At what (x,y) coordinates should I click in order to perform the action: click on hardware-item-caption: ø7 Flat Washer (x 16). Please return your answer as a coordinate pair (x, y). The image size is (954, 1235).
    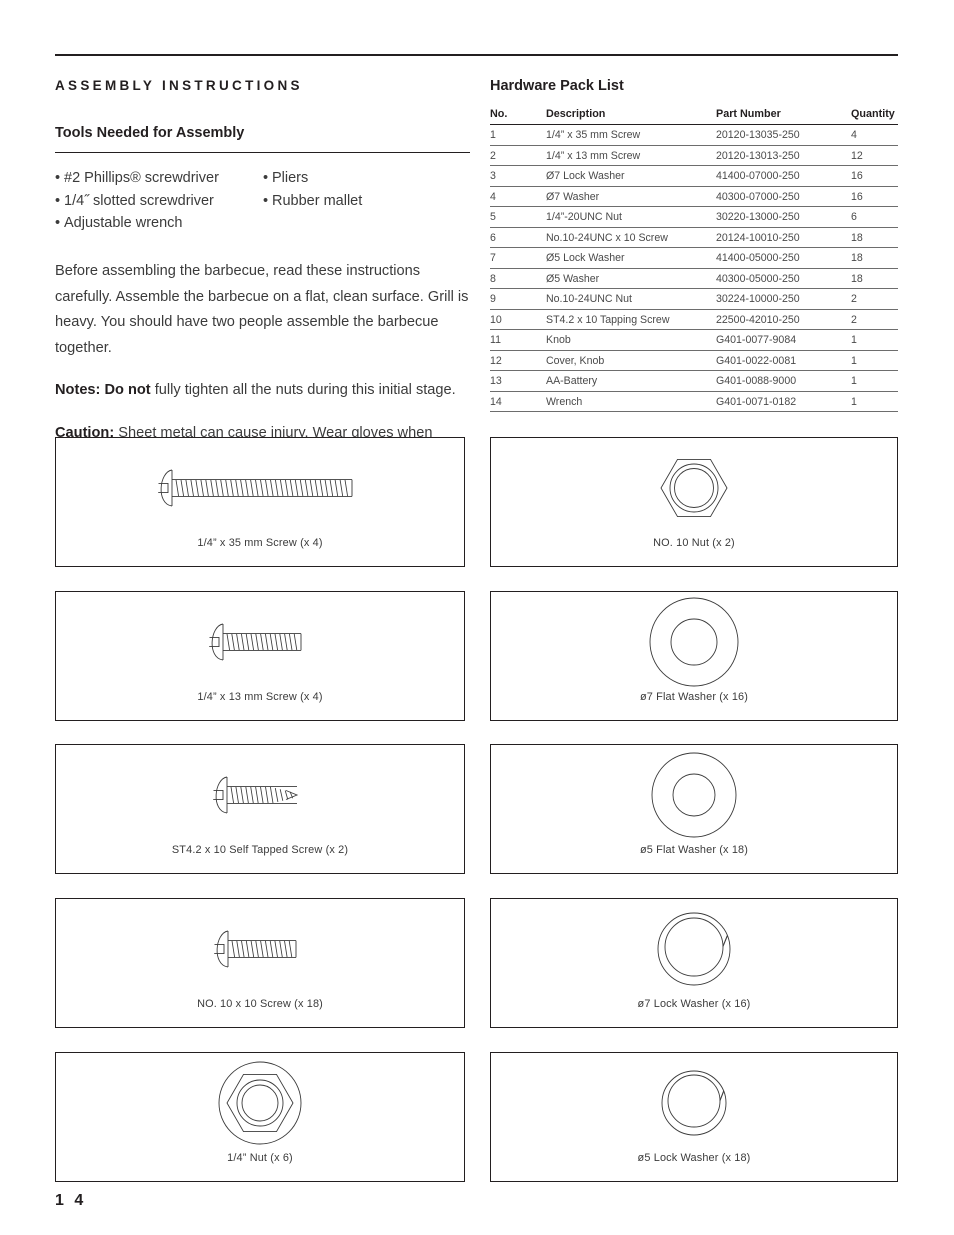
    Looking at the image, I should click on (694, 697).